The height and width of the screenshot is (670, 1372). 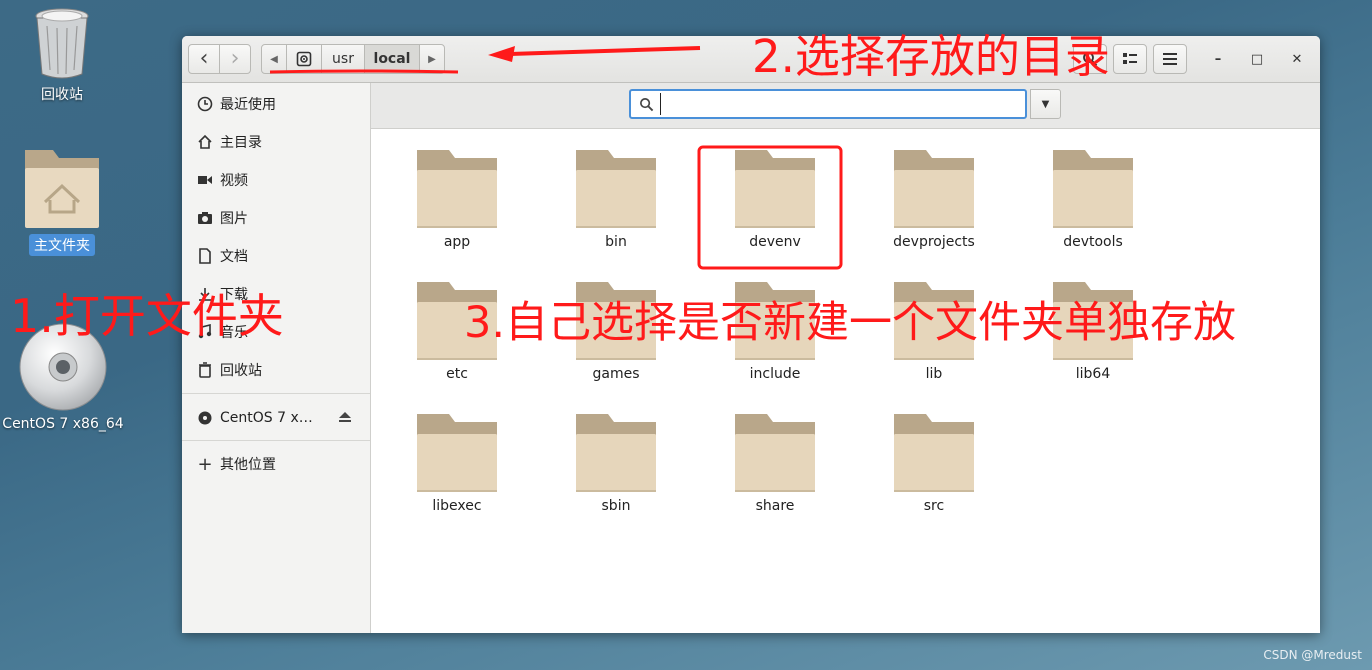 I want to click on annotation-step1: 1.打开文件夹, so click(x=147, y=316).